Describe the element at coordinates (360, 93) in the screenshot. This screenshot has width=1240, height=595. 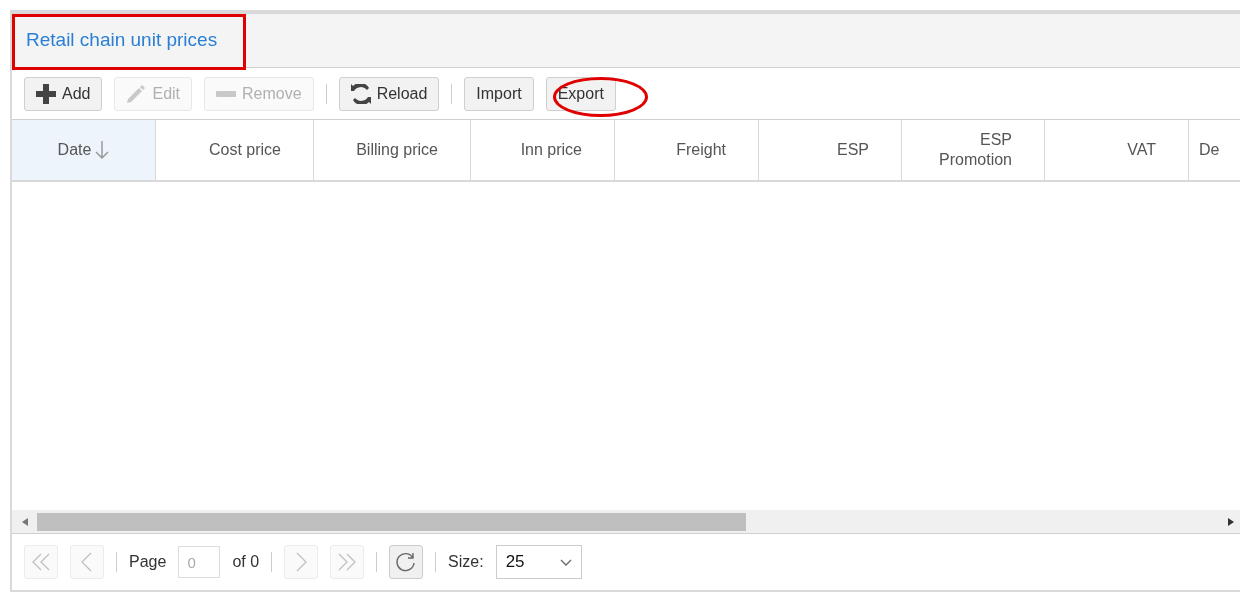
I see `reload-icon` at that location.